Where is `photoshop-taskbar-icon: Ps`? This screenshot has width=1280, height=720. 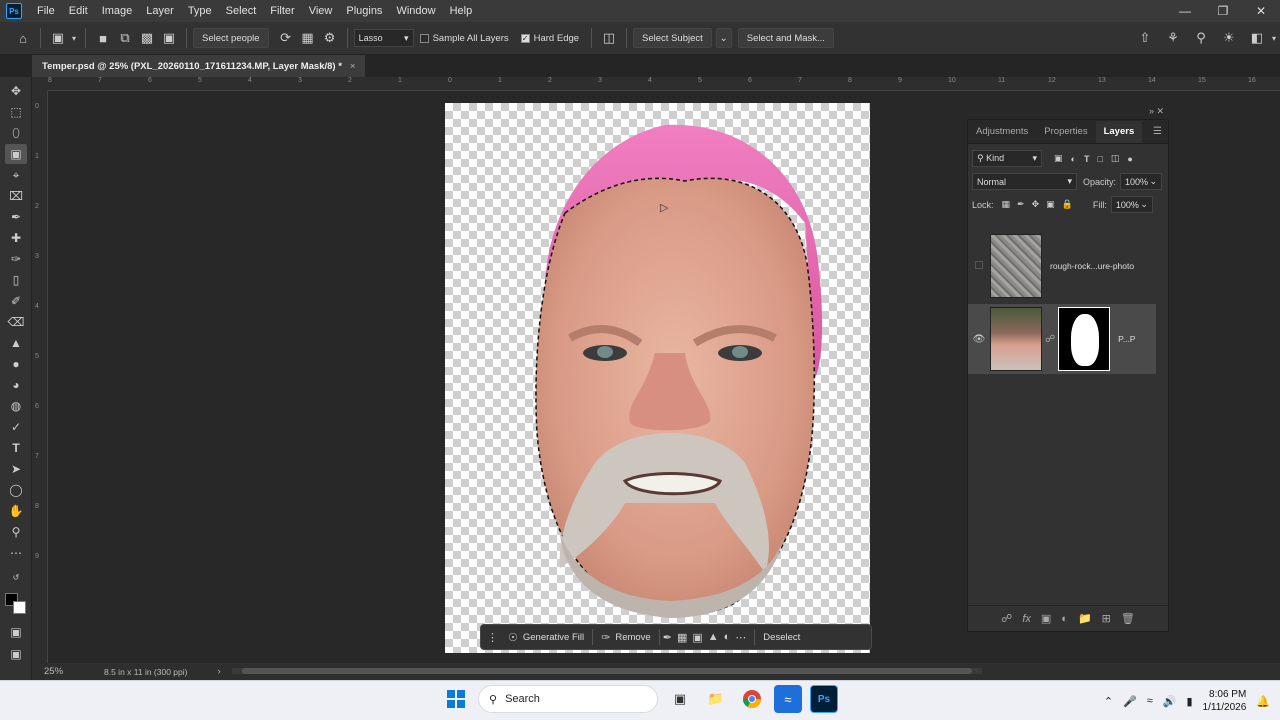 photoshop-taskbar-icon: Ps is located at coordinates (824, 699).